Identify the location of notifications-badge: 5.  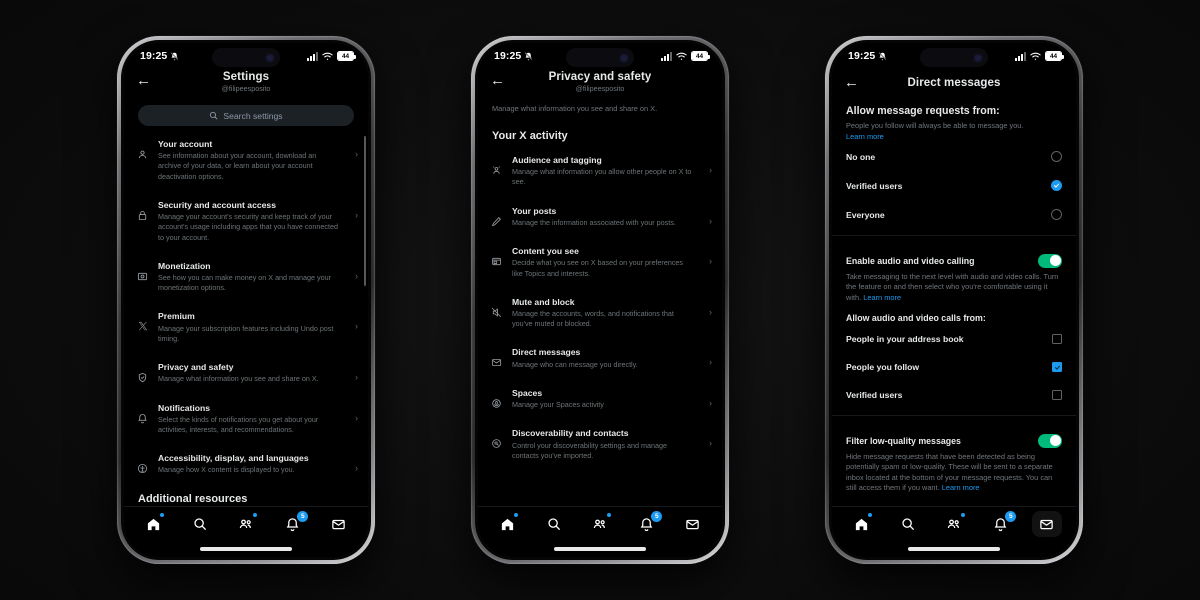
(1011, 516).